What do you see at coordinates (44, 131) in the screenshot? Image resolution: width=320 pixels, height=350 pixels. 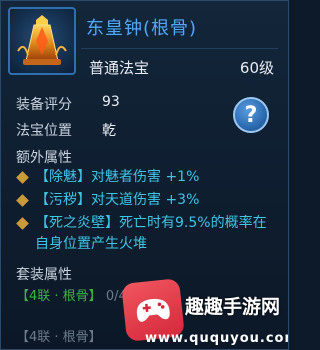 I see `slot-label: 法宝位置` at bounding box center [44, 131].